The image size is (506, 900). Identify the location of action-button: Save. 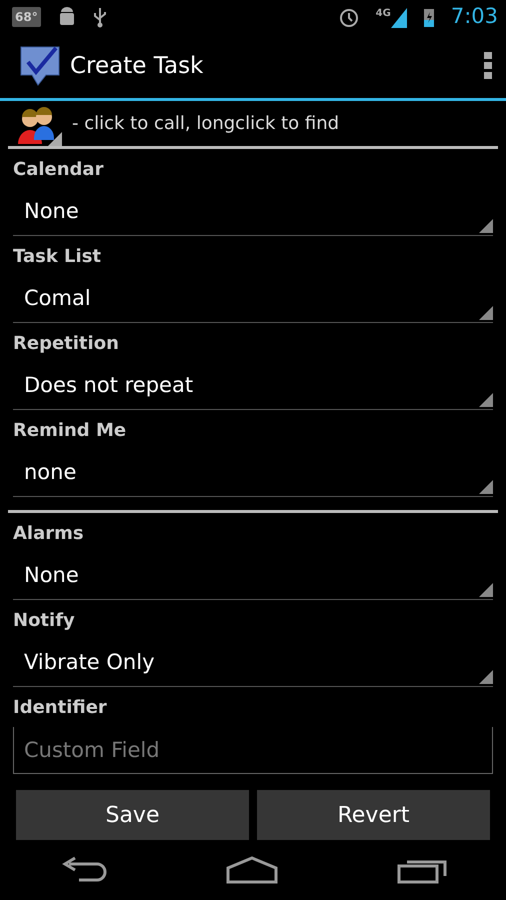
(132, 815).